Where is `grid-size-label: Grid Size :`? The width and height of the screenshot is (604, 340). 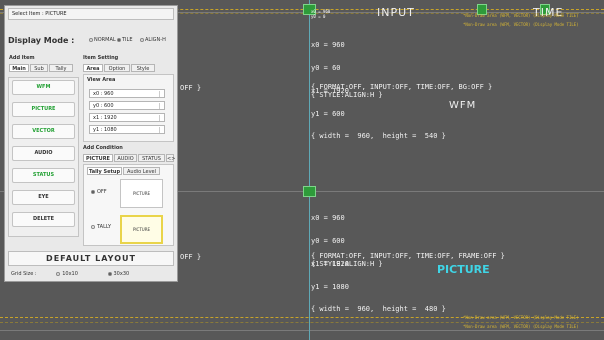
grid-size-label: Grid Size : is located at coordinates (24, 274).